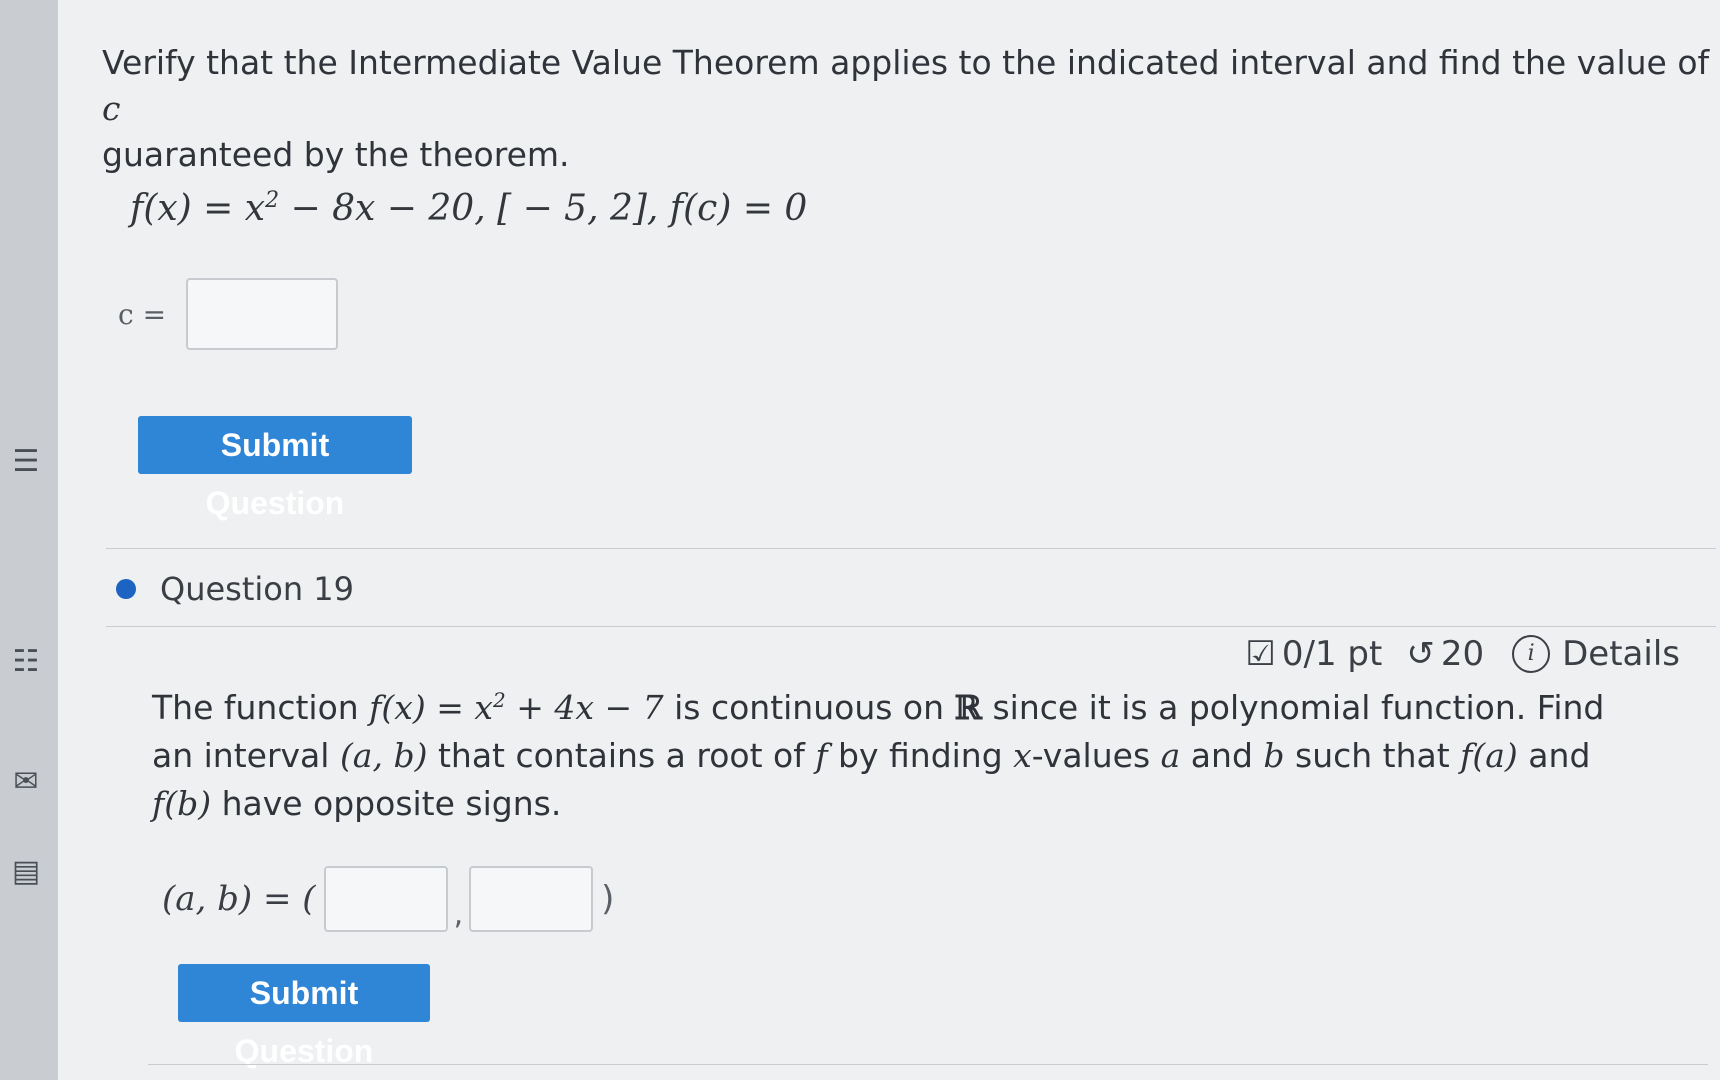  What do you see at coordinates (469, 208) in the screenshot?
I see `question-18-equation: f(x) = x2 − 8x − 20, [ − 5, 2], f(c) = 0` at bounding box center [469, 208].